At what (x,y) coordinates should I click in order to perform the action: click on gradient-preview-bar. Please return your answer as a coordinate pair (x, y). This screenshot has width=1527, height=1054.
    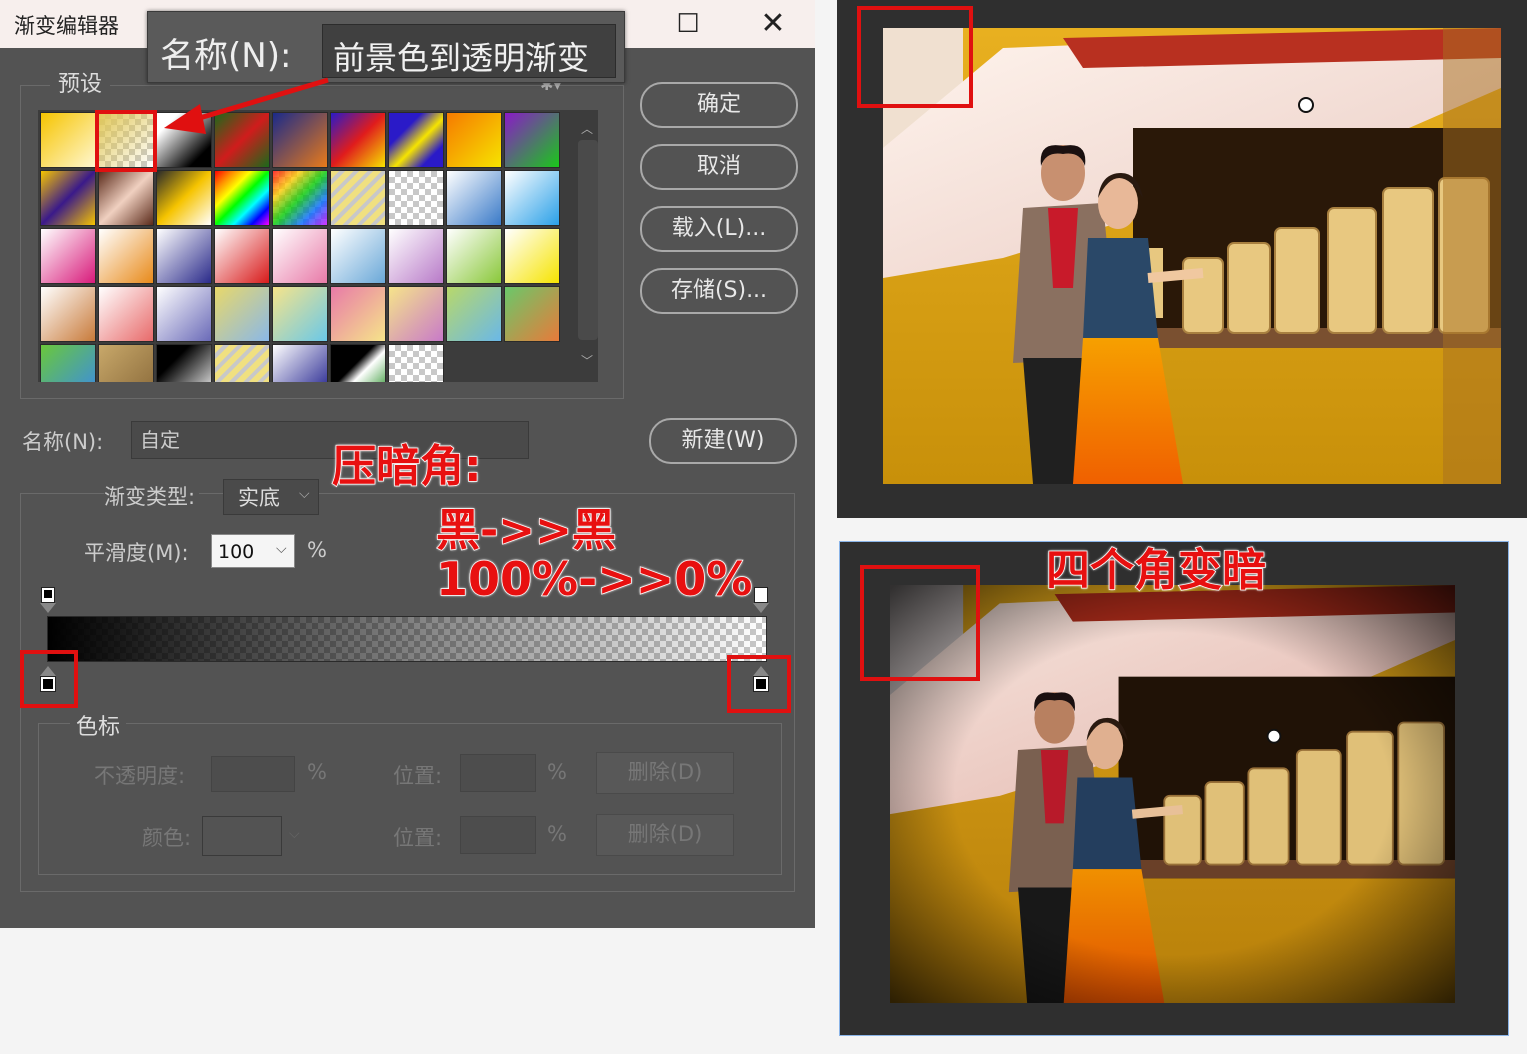
    Looking at the image, I should click on (407, 639).